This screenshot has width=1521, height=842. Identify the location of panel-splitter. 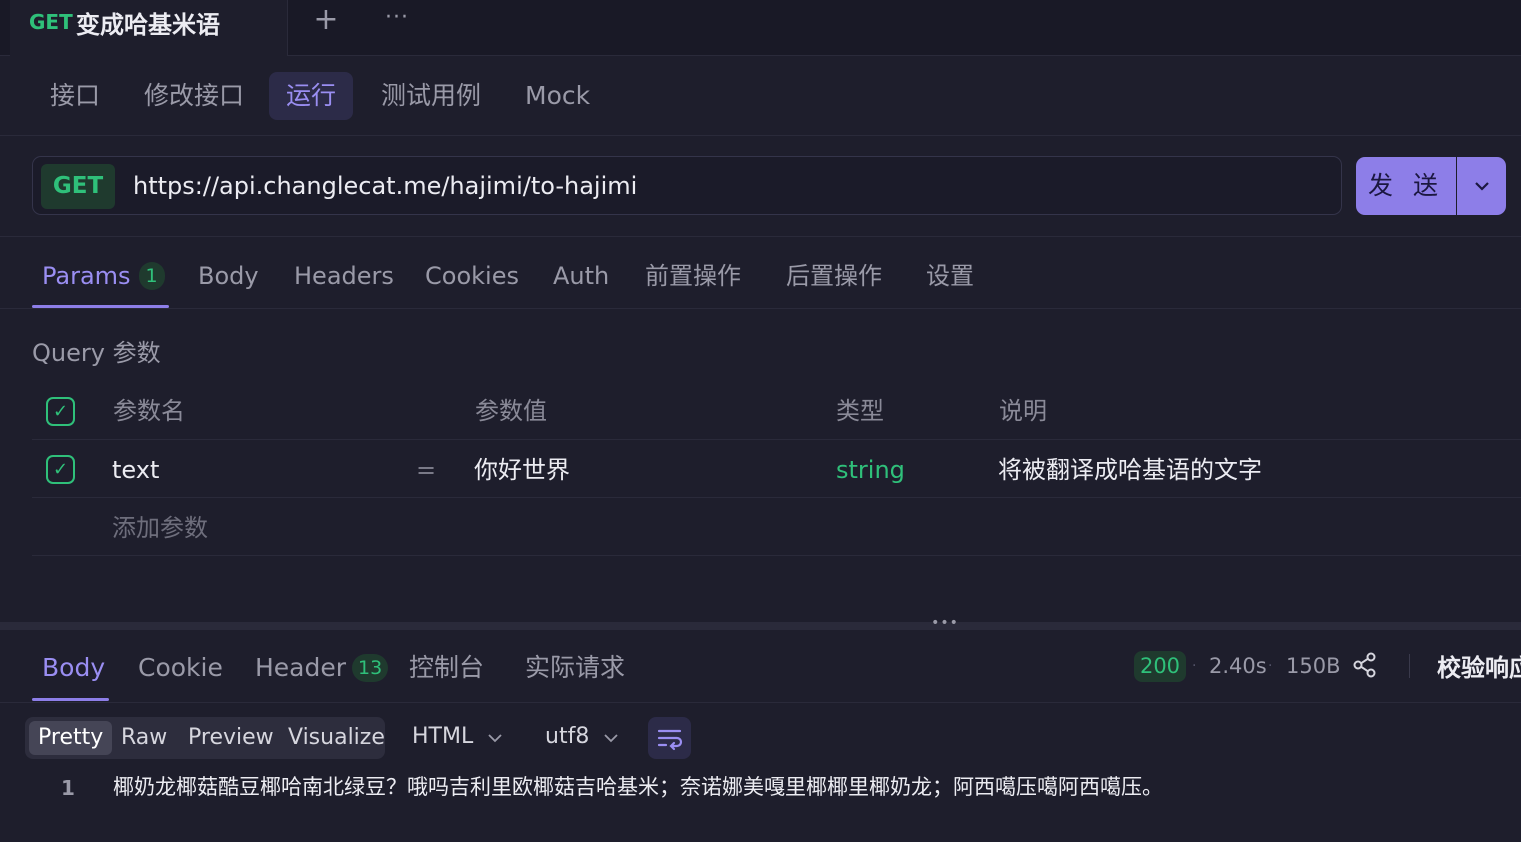
(760, 626).